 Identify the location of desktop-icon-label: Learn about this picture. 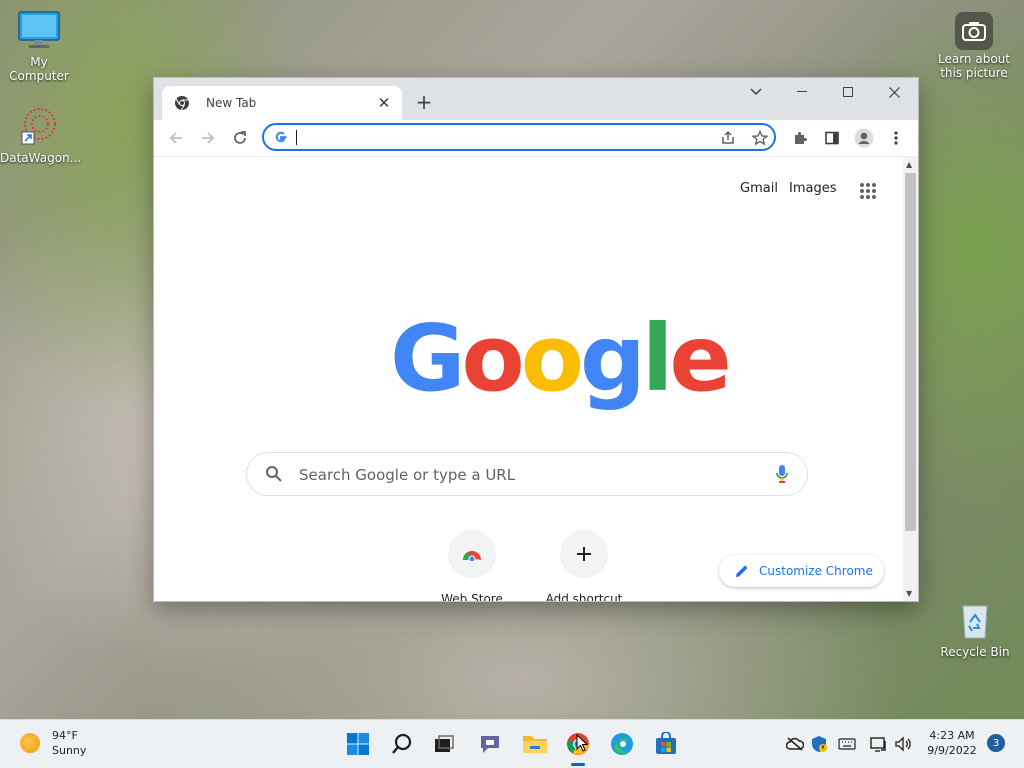
(974, 66).